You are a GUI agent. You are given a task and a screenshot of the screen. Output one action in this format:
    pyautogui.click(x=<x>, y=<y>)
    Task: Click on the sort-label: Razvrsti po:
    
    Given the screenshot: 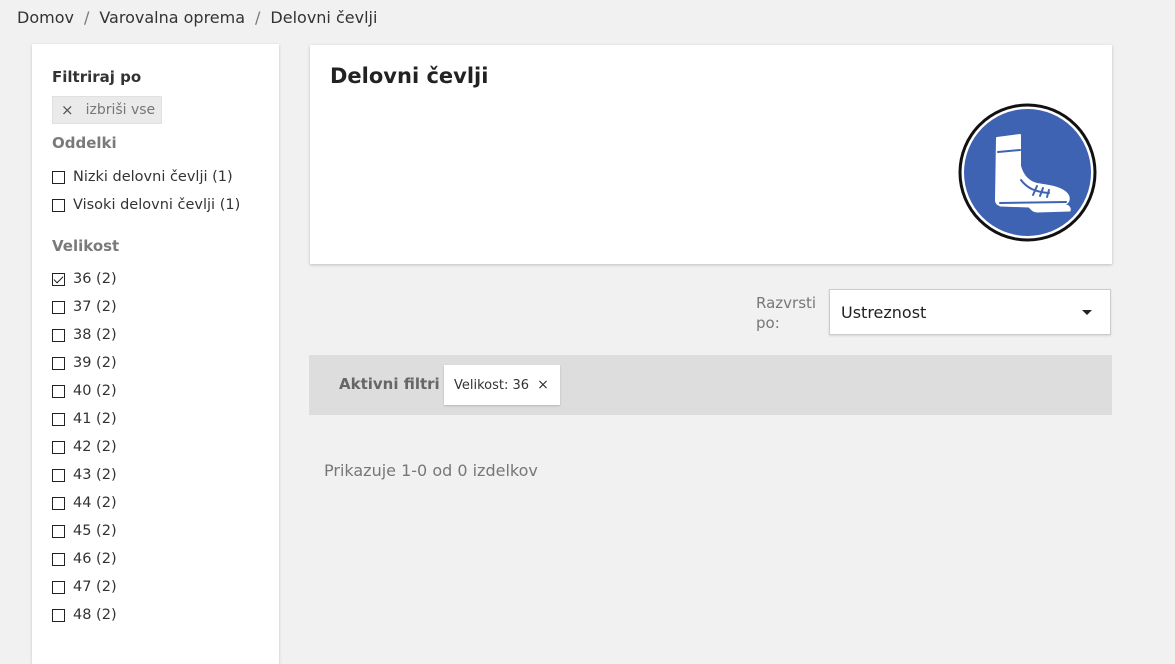 What is the action you would take?
    pyautogui.click(x=786, y=313)
    